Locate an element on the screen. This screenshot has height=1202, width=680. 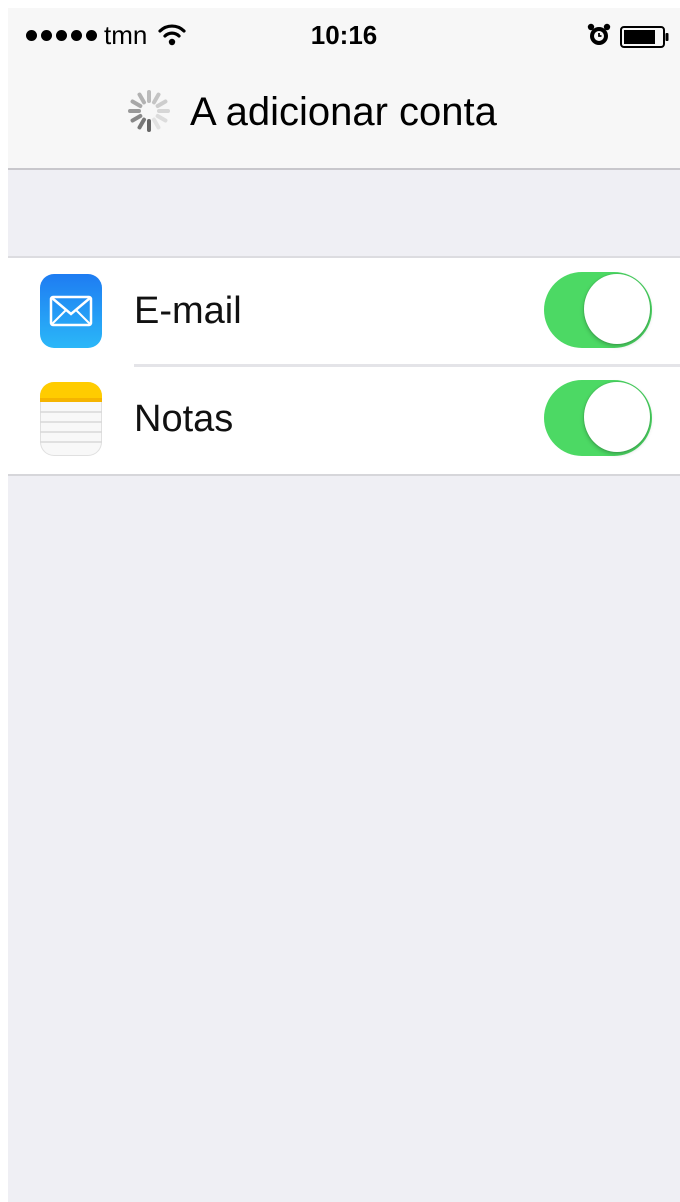
mail-icon is located at coordinates (71, 311).